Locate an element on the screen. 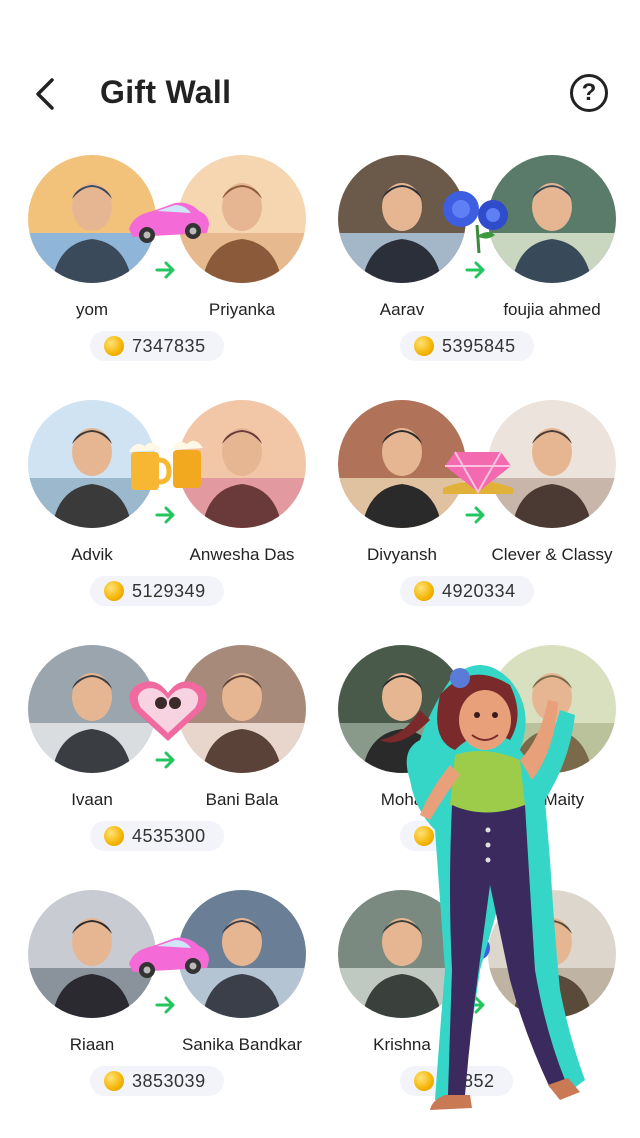 This screenshot has width=640, height=1138. sender-name: Aarav is located at coordinates (402, 310).